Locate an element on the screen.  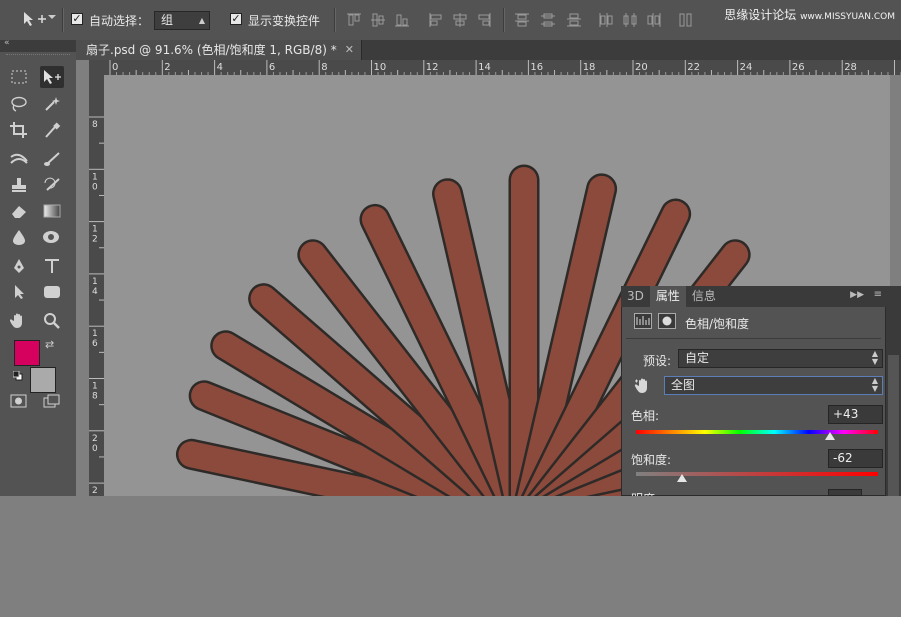
brush-tool-icon is located at coordinates (52, 159).